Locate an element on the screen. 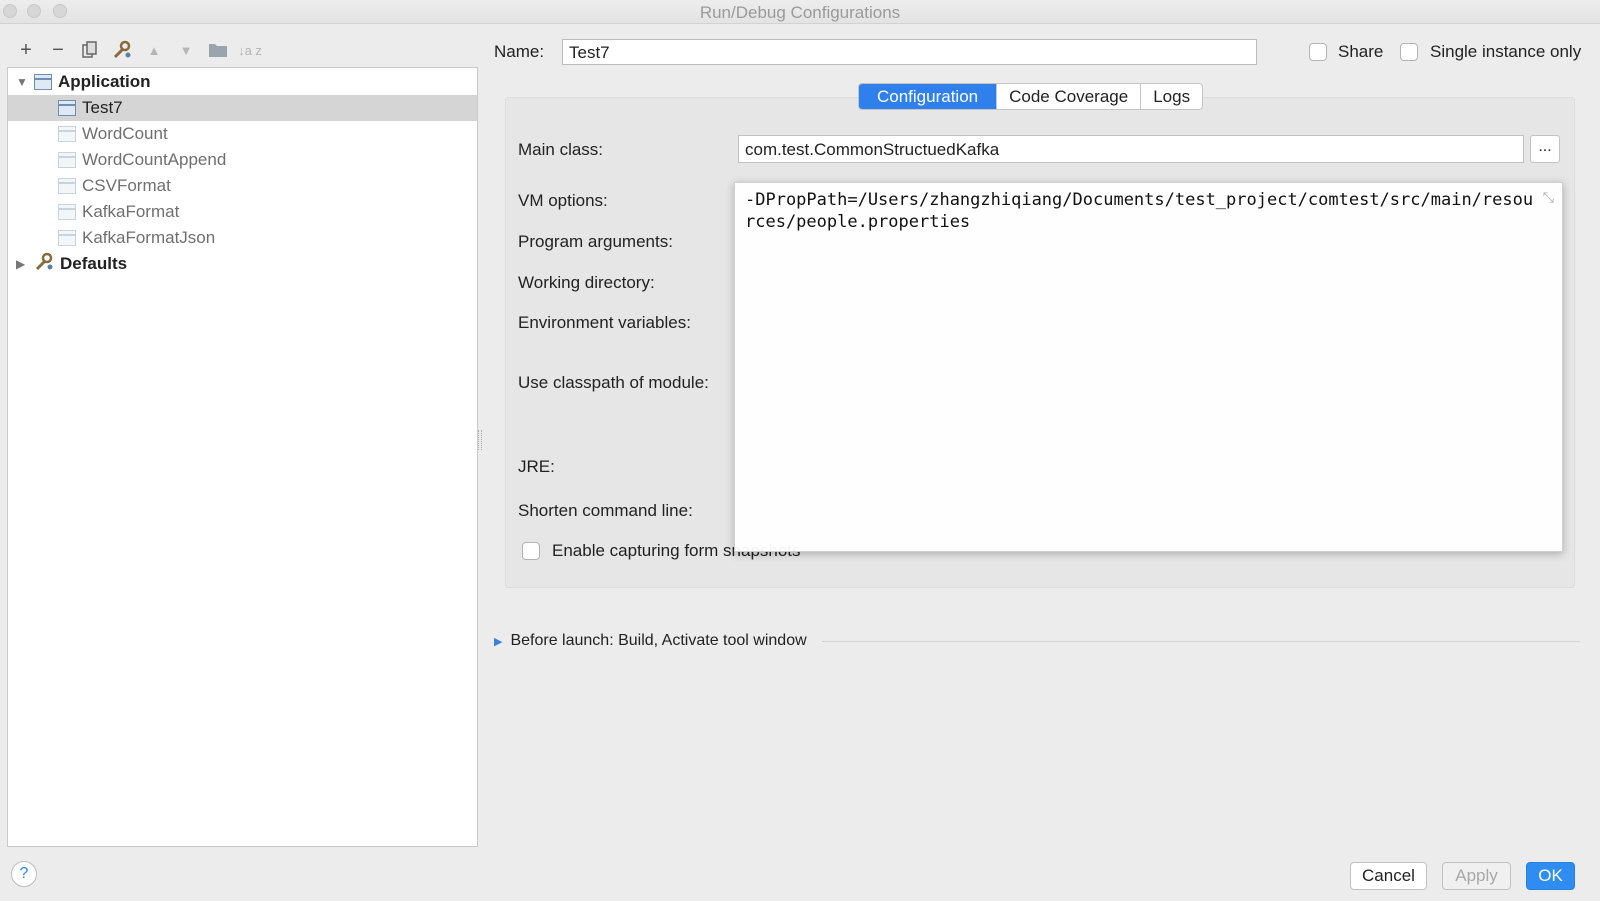 Image resolution: width=1600 pixels, height=901 pixels. cancel-button: Cancel is located at coordinates (1388, 876).